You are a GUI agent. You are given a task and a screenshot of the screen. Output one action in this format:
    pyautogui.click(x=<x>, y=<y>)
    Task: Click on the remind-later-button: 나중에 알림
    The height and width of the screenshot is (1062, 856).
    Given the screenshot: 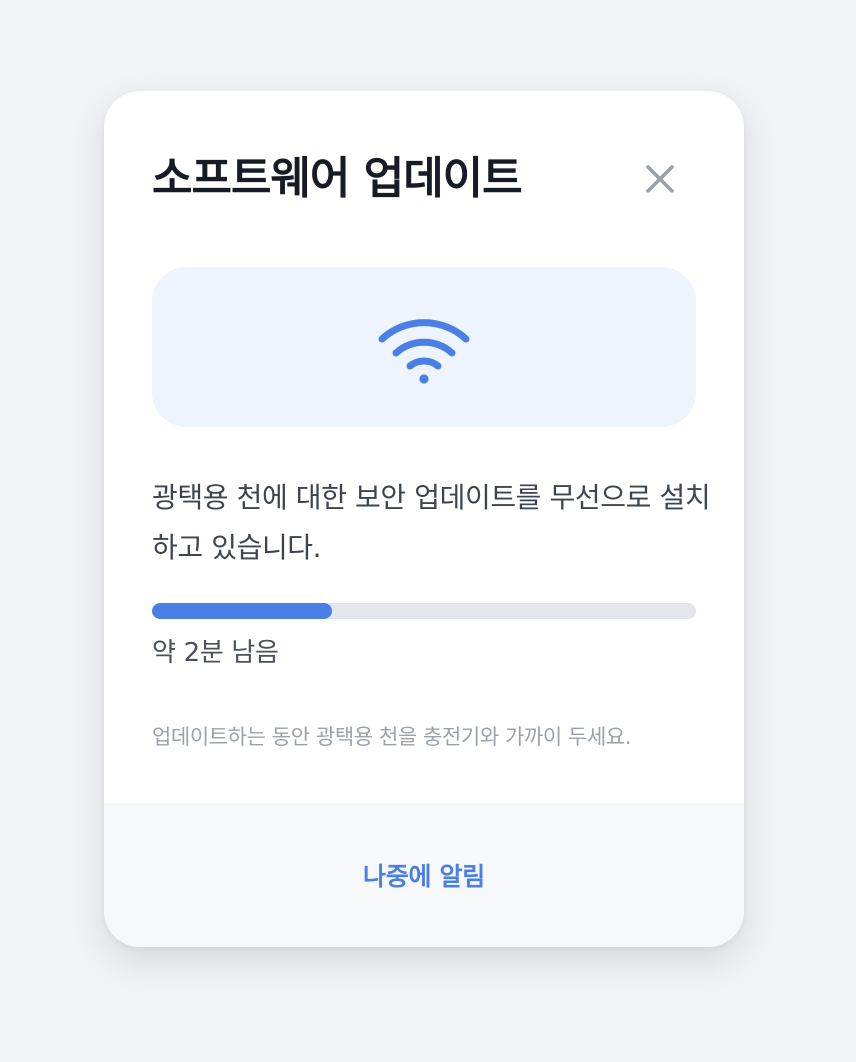 What is the action you would take?
    pyautogui.click(x=424, y=875)
    